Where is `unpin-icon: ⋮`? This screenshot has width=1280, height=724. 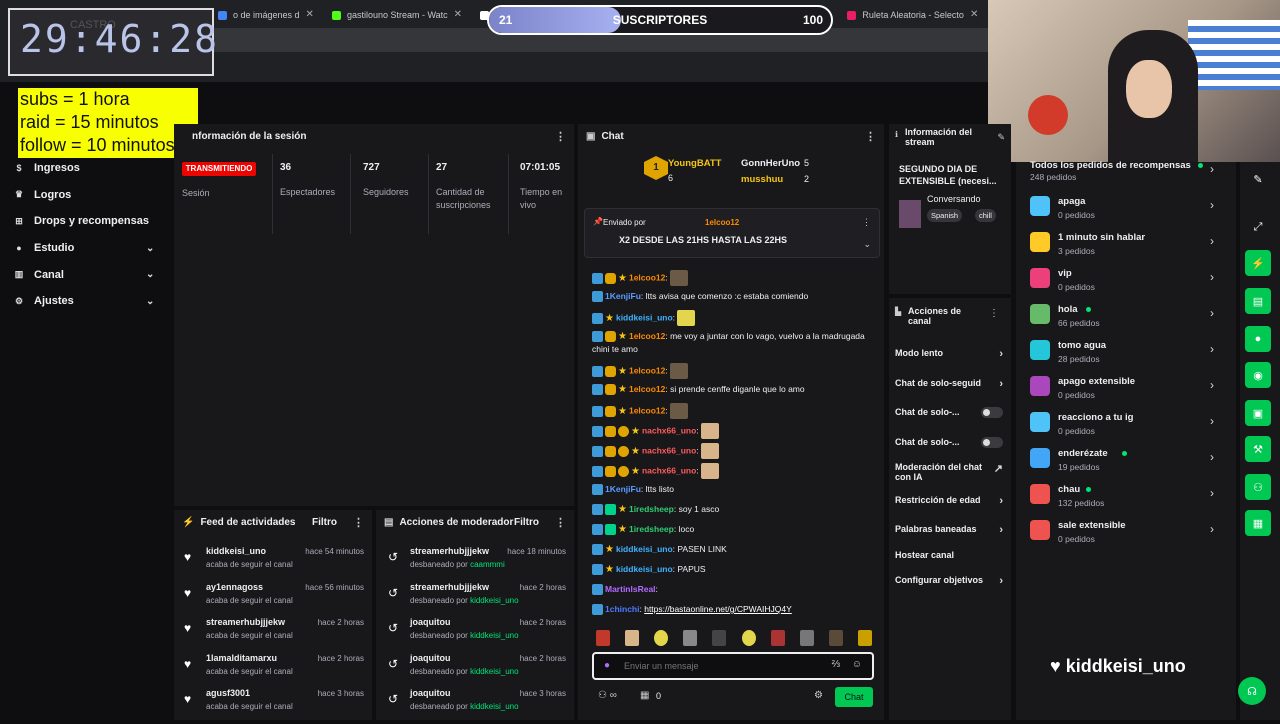
unpin-icon: ⋮ is located at coordinates (866, 222).